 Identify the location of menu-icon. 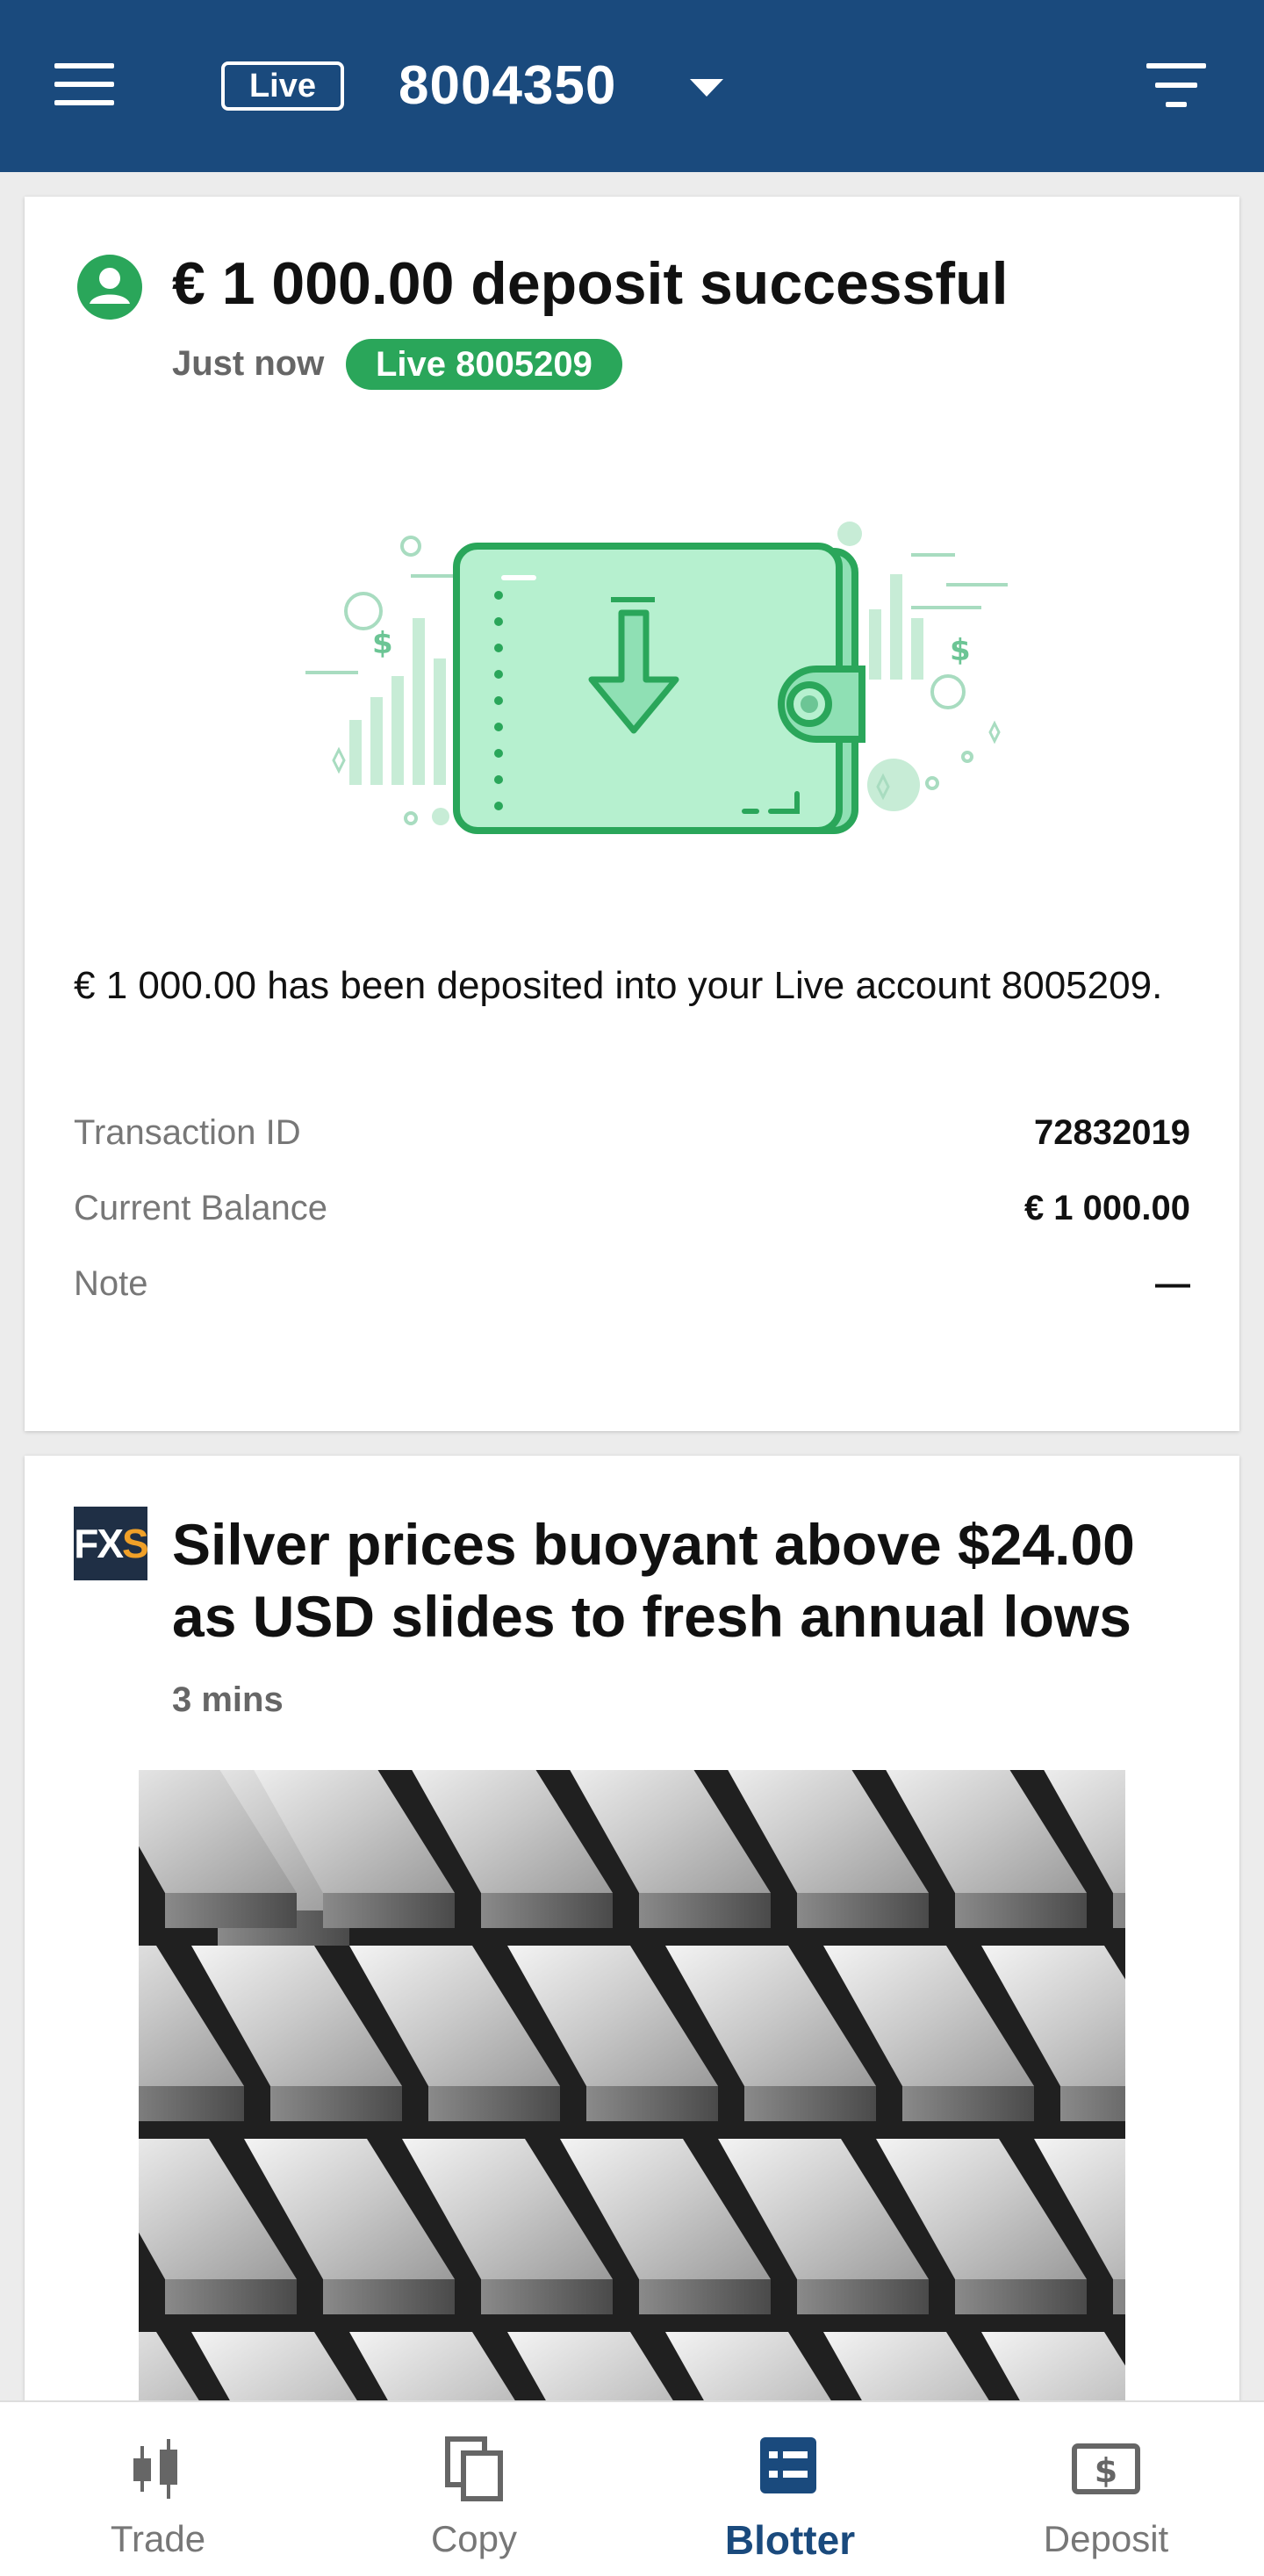
(84, 84).